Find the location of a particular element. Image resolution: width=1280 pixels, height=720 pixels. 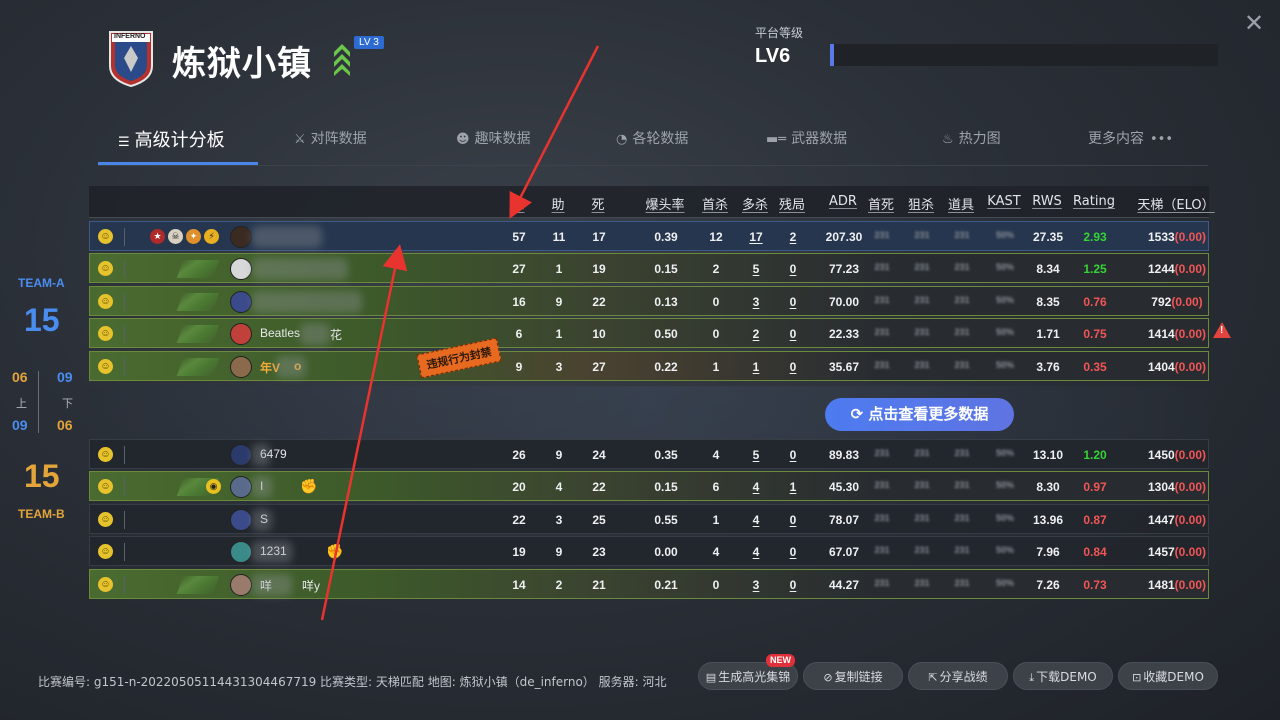

stat-rating: 0.35 is located at coordinates (1095, 366).